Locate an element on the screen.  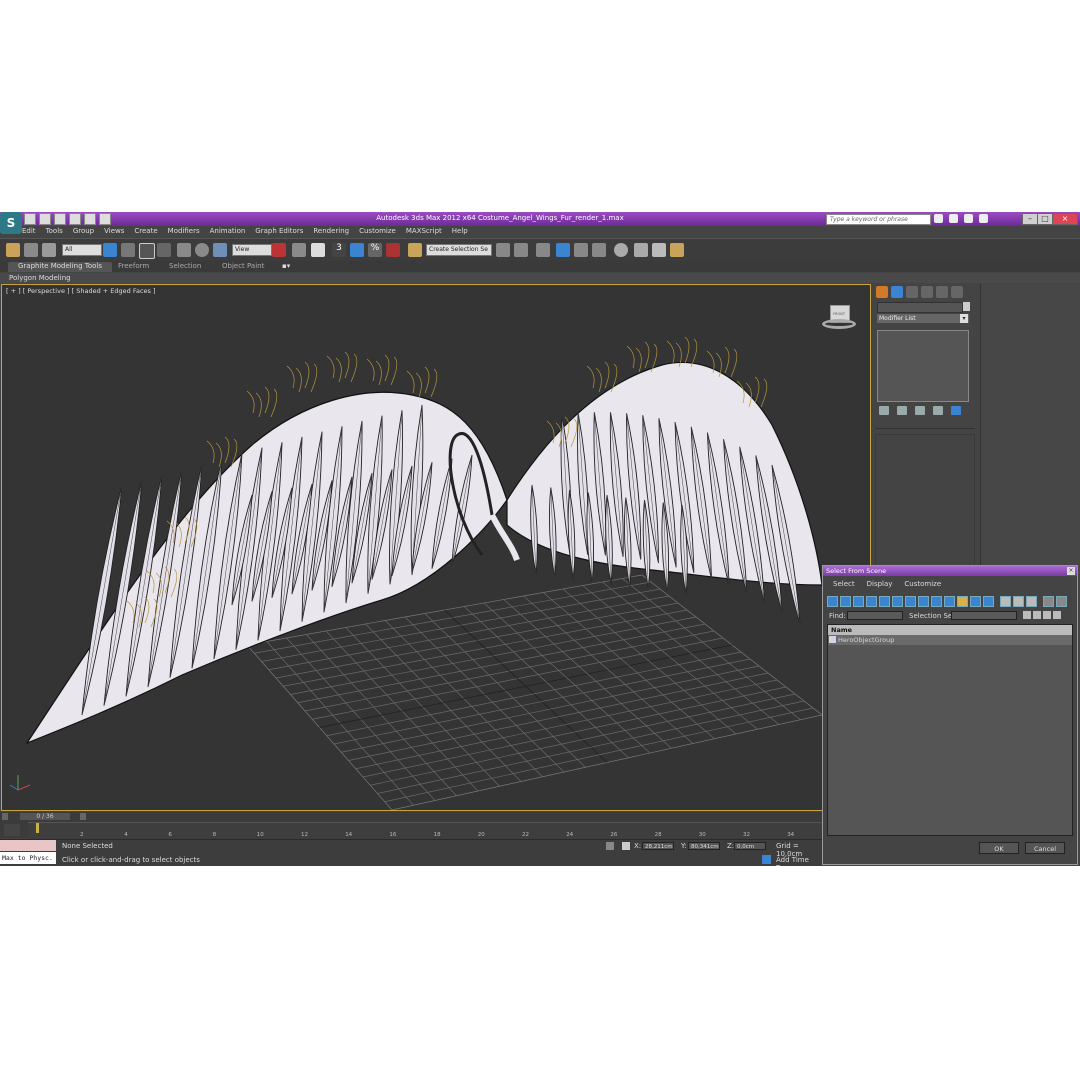
filter-groups-icon is located at coordinates (910, 601).